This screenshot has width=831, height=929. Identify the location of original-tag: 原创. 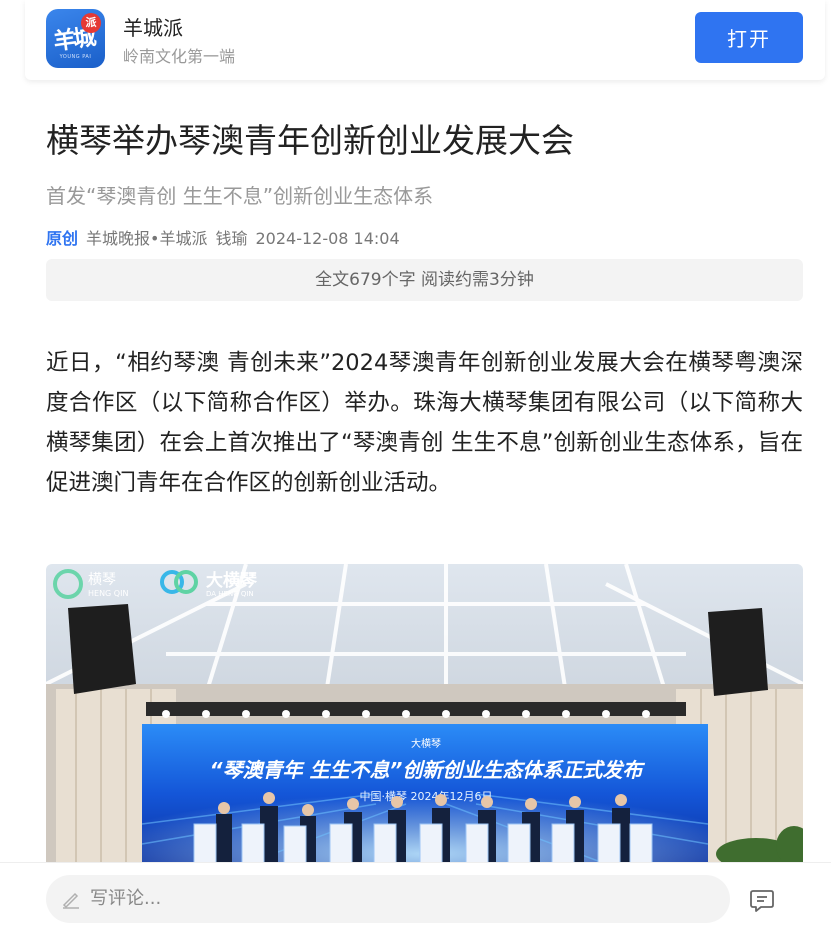
(62, 238).